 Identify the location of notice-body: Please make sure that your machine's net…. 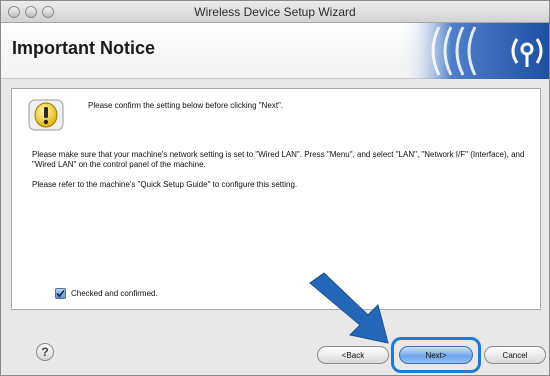
(282, 175).